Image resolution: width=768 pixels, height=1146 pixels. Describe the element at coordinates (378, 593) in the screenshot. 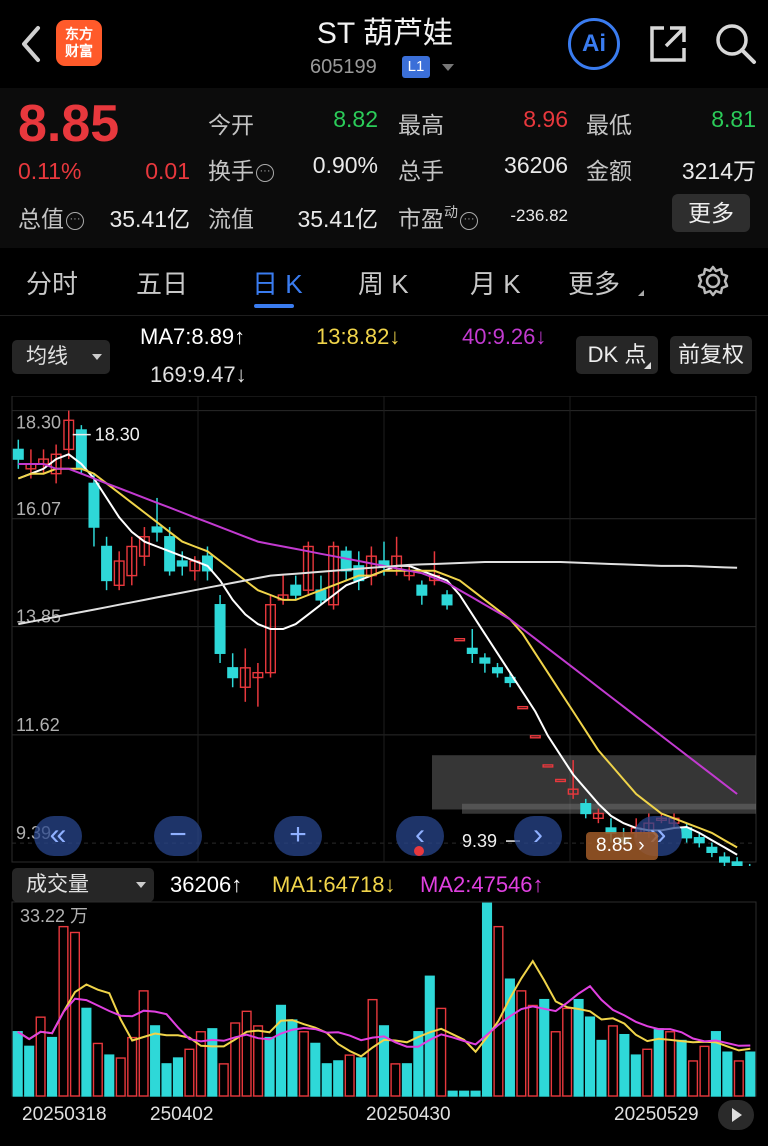

I see `ma-line-ma169` at that location.